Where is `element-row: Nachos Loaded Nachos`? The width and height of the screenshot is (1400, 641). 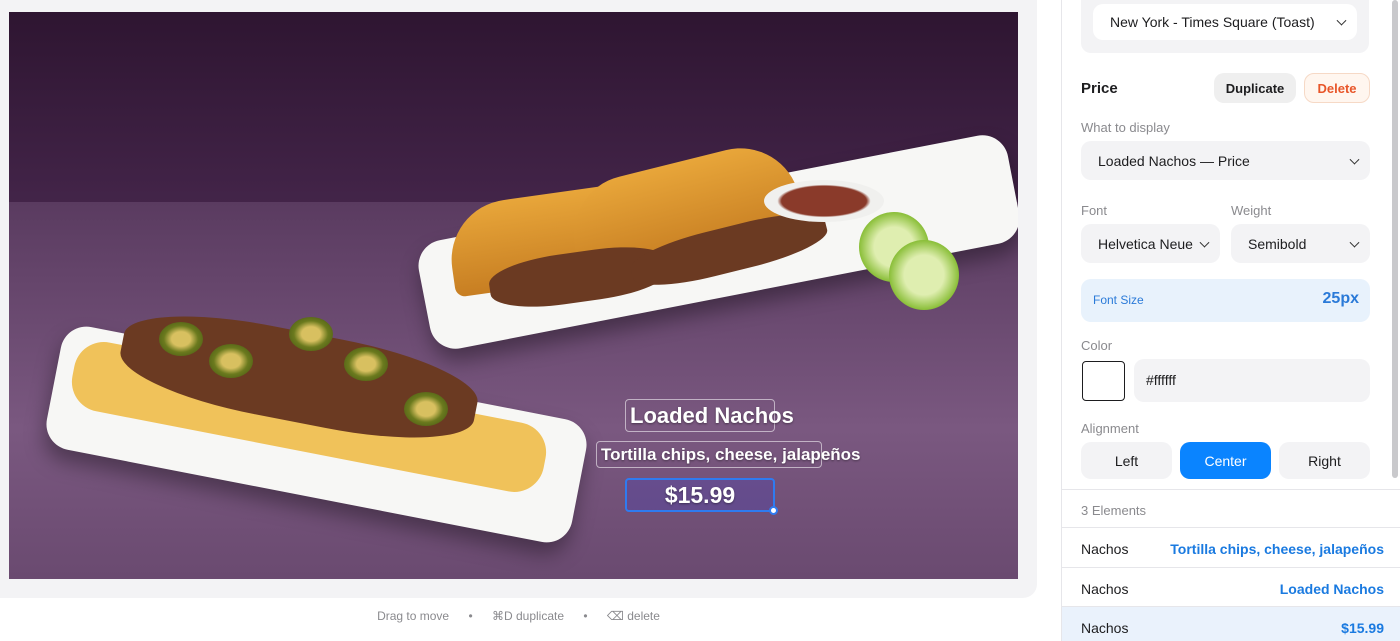 element-row: Nachos Loaded Nachos is located at coordinates (1231, 587).